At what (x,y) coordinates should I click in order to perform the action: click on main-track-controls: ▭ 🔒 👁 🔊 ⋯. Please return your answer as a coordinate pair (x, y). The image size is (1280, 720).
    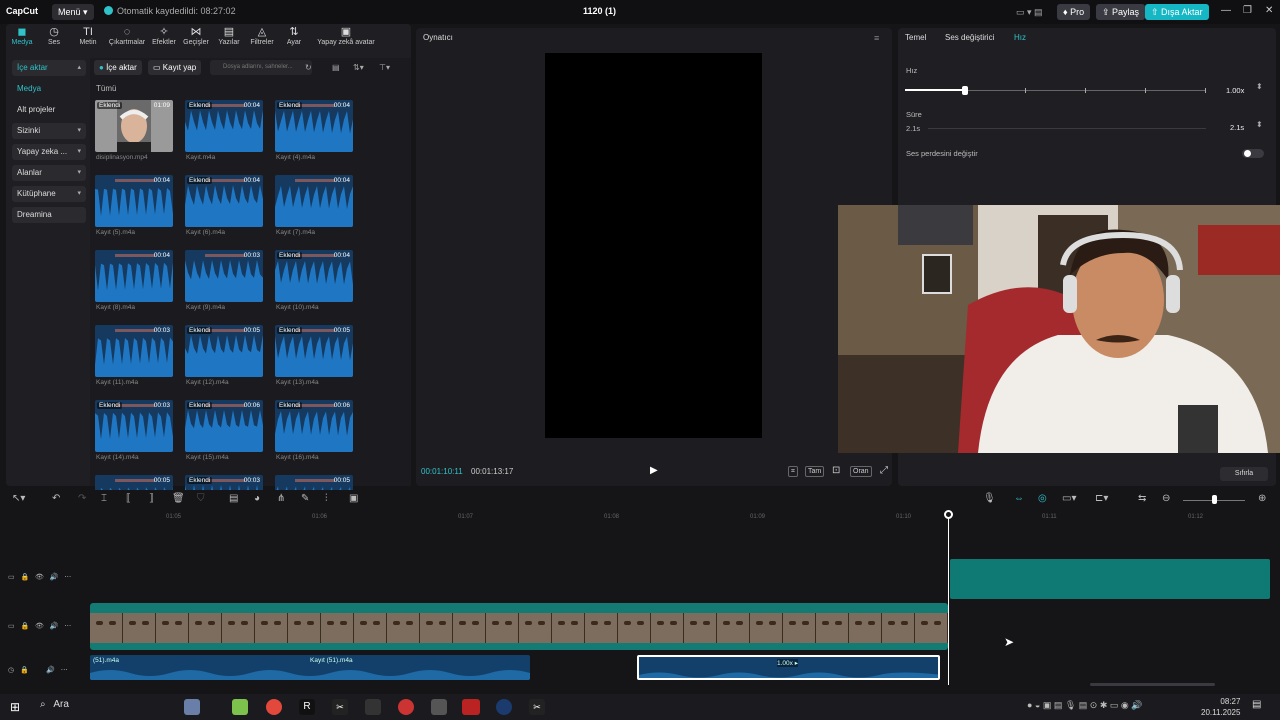
    Looking at the image, I should click on (39, 626).